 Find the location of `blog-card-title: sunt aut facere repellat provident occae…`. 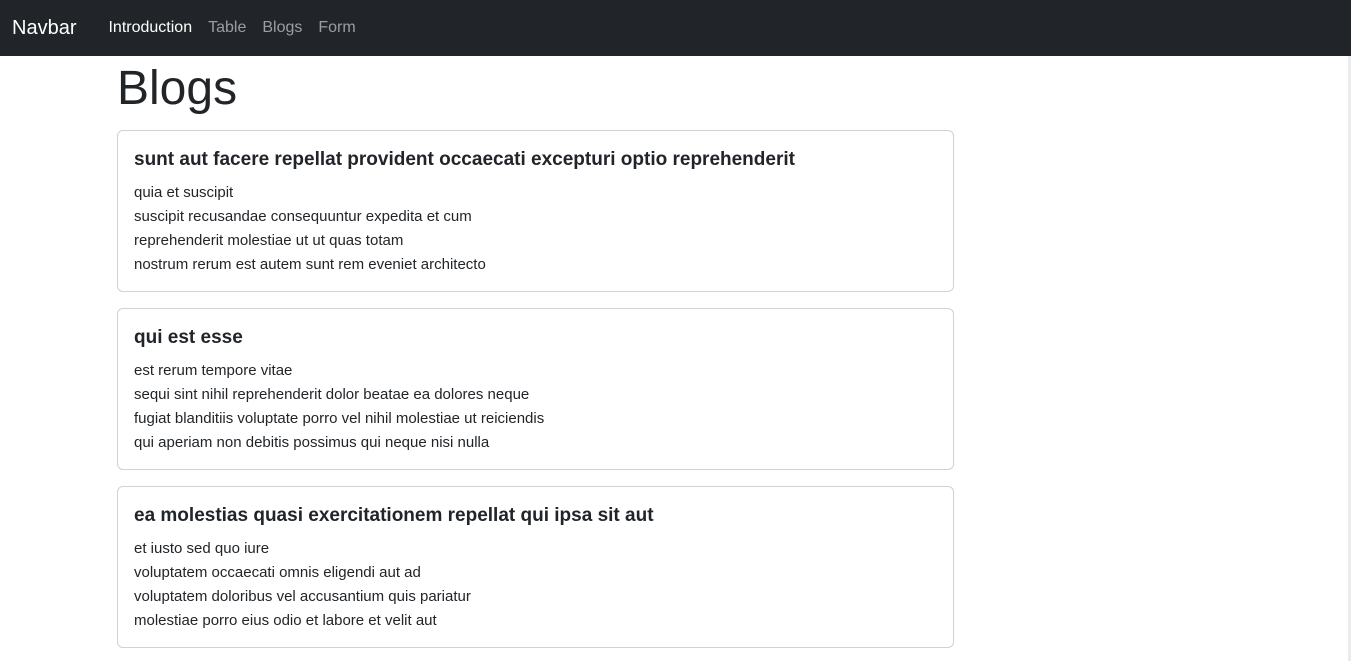

blog-card-title: sunt aut facere repellat provident occae… is located at coordinates (464, 159).